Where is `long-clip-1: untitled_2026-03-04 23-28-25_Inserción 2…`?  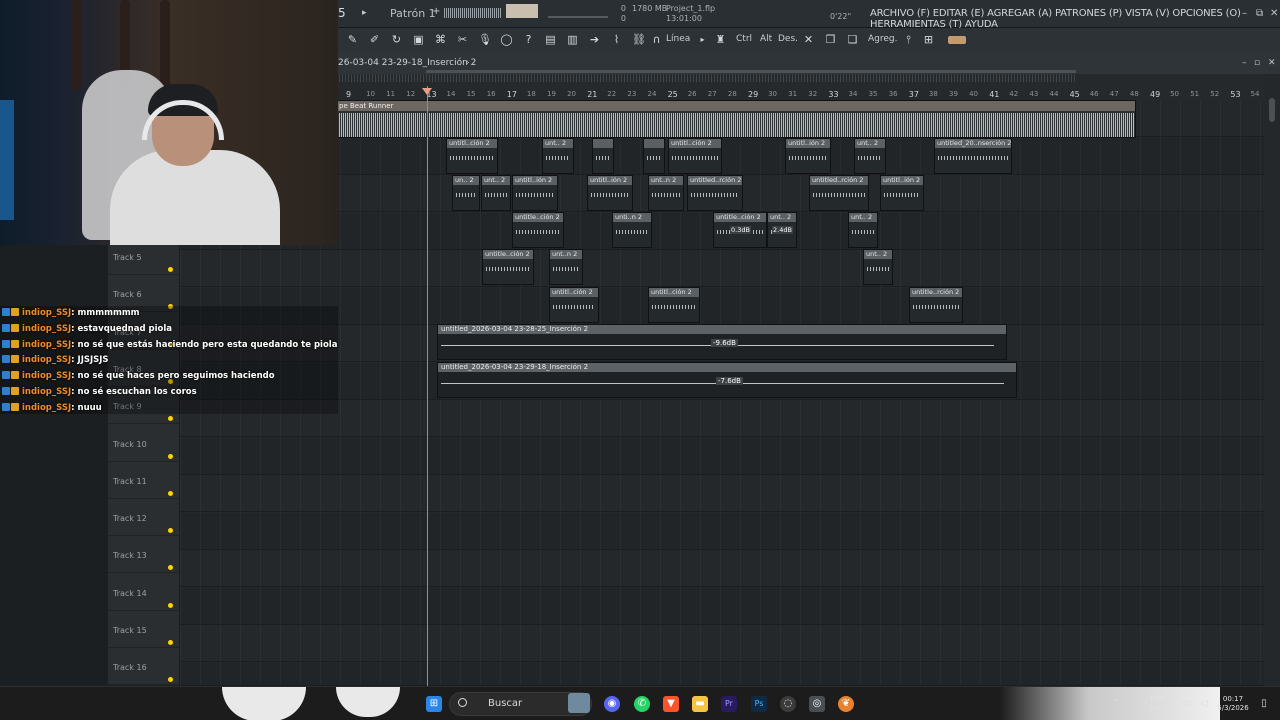
long-clip-1: untitled_2026-03-04 23-28-25_Inserción 2… is located at coordinates (722, 342).